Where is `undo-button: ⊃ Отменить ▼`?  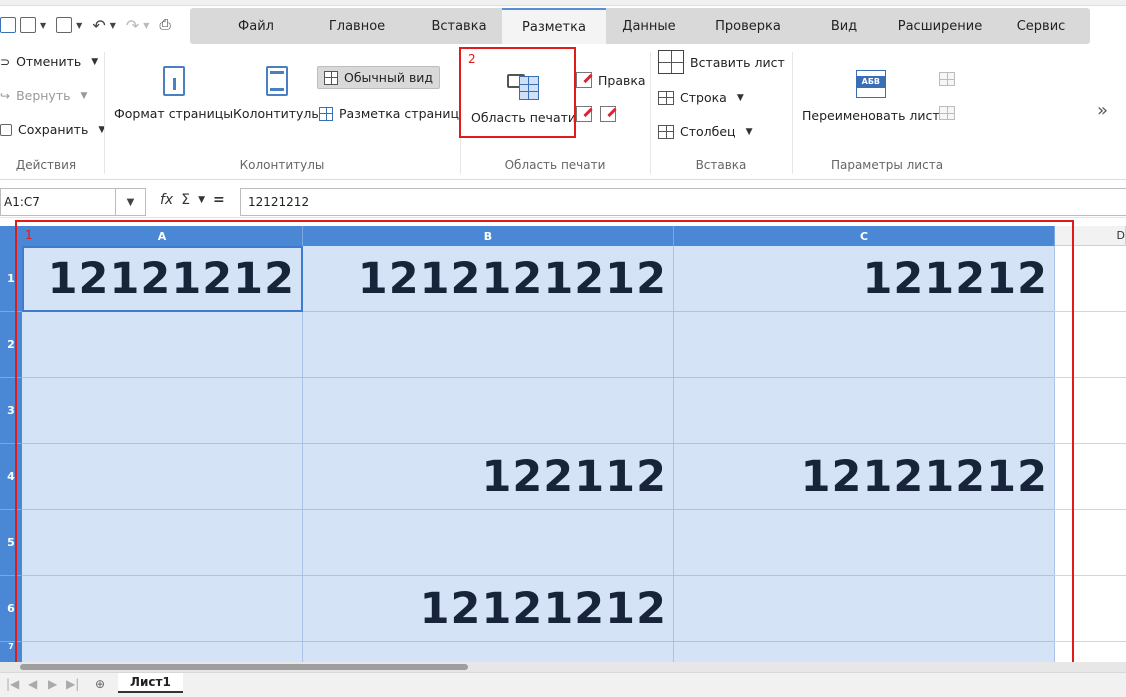
undo-button: ⊃ Отменить ▼ is located at coordinates (49, 61).